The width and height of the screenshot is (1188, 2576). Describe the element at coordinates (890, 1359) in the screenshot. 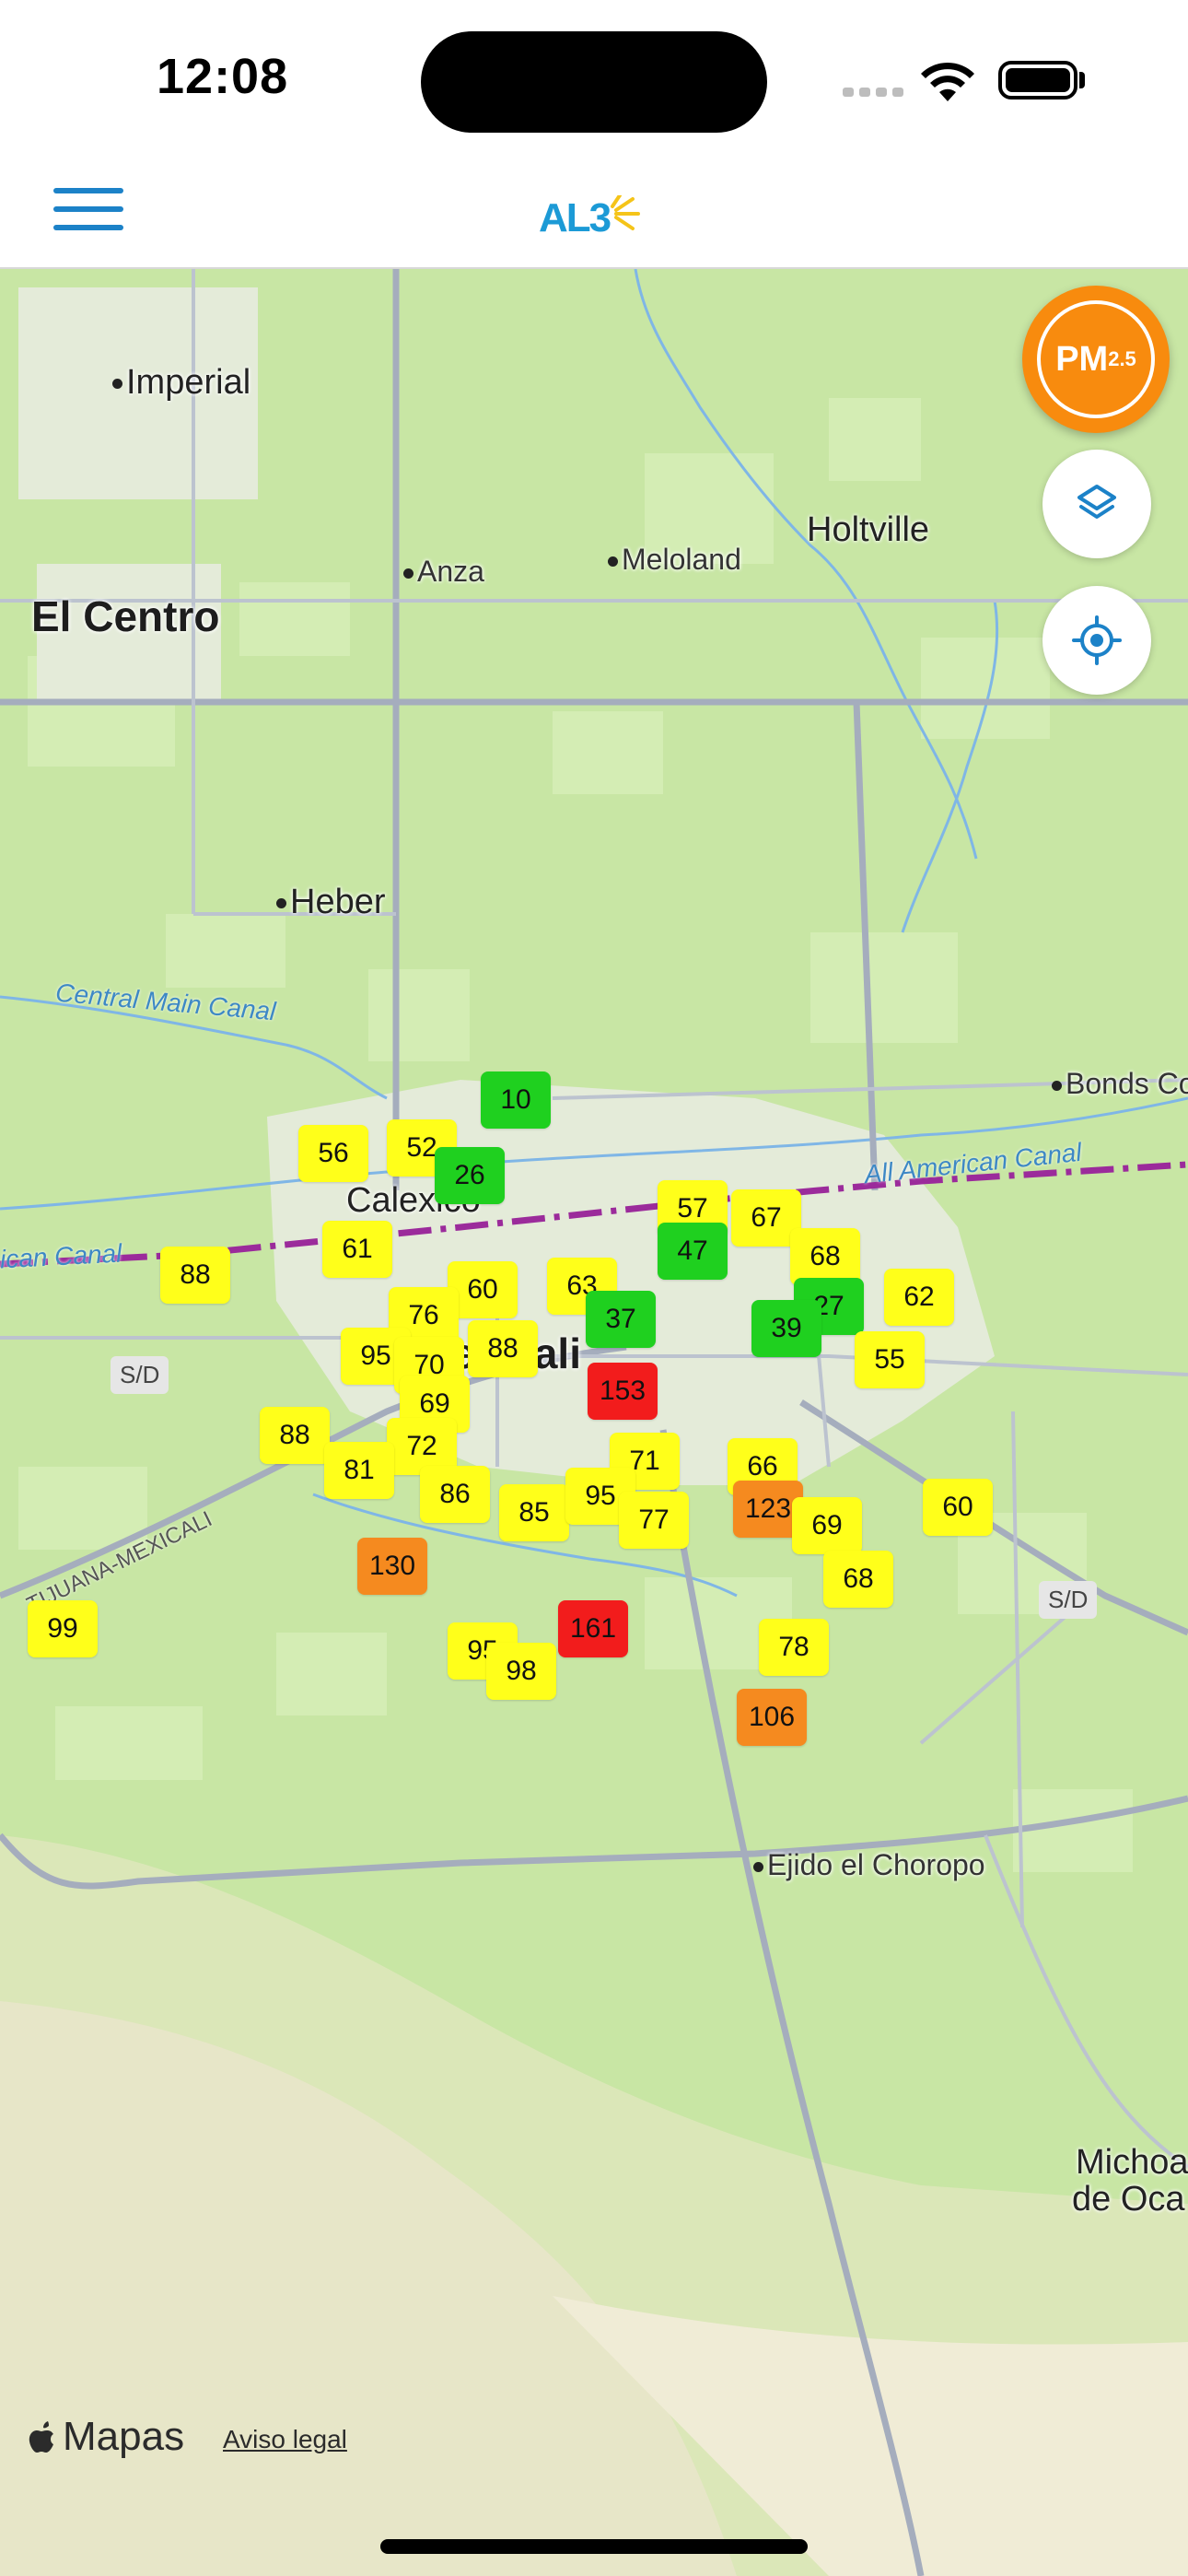

I see `sensor-marker: 55` at that location.